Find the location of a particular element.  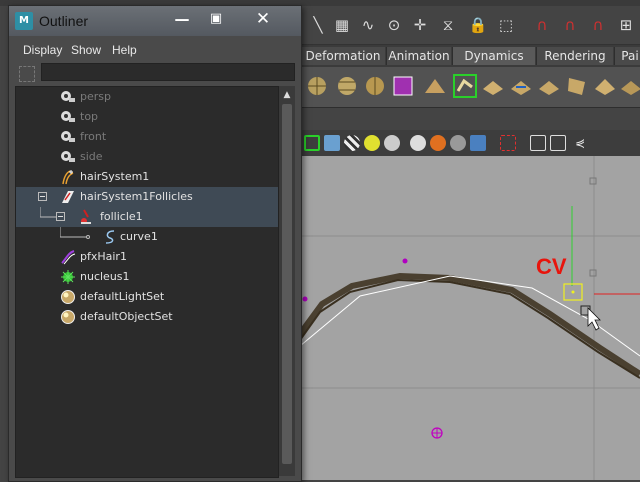

nucleus-icon is located at coordinates (68, 277).